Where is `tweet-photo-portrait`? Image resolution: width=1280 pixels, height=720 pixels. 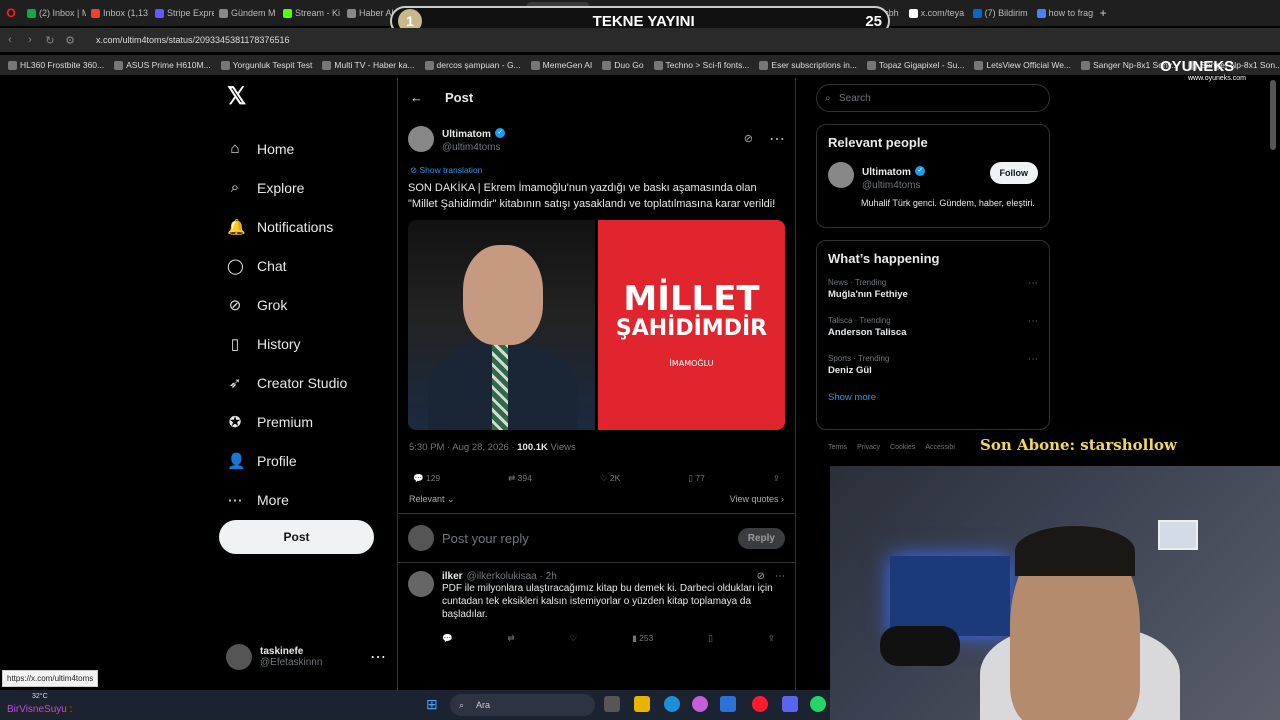
tweet-photo-portrait is located at coordinates (501, 325).